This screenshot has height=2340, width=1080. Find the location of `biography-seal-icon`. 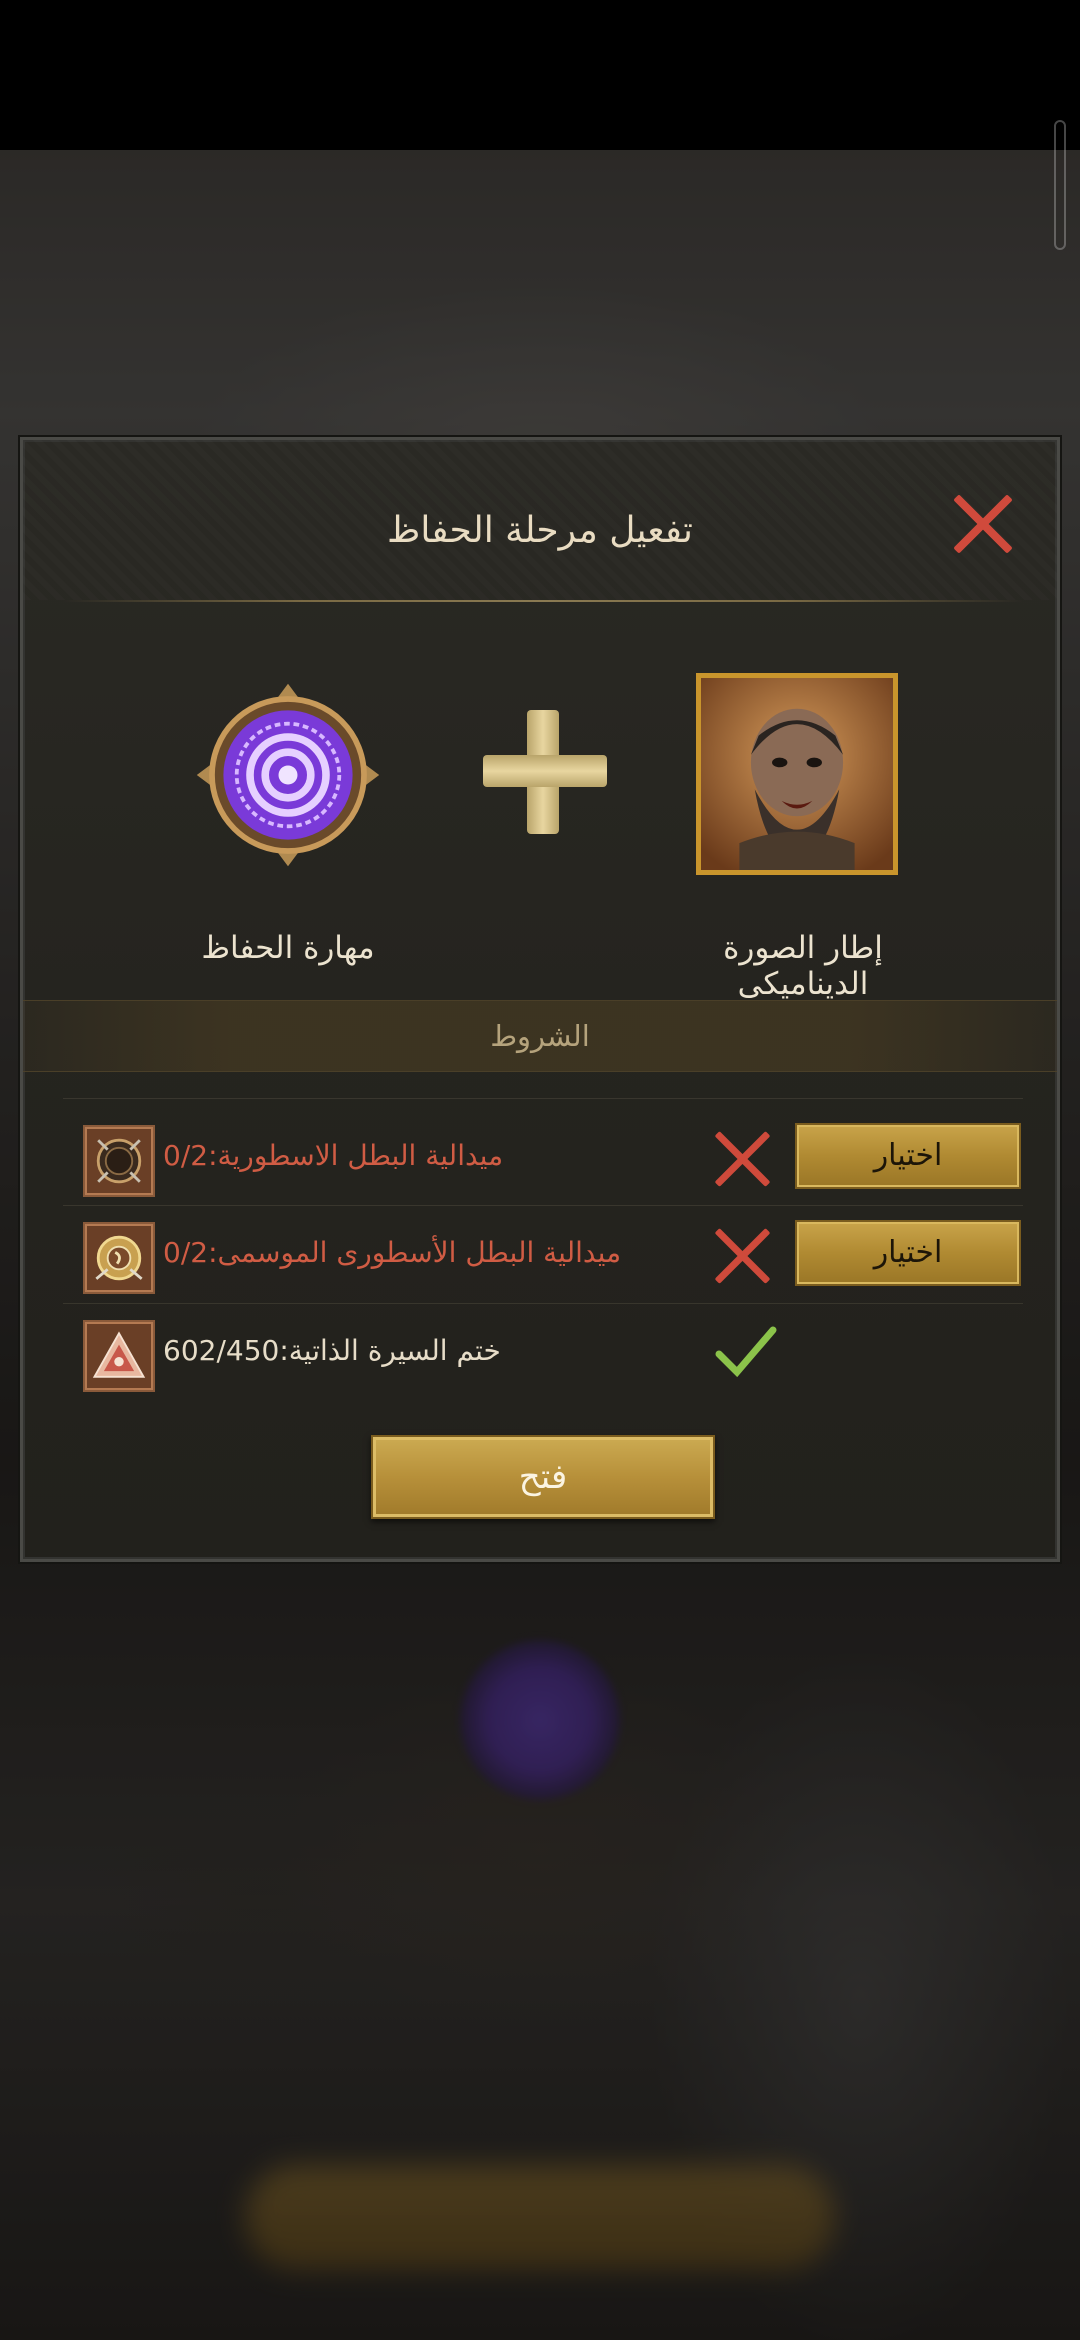

biography-seal-icon is located at coordinates (119, 1356).